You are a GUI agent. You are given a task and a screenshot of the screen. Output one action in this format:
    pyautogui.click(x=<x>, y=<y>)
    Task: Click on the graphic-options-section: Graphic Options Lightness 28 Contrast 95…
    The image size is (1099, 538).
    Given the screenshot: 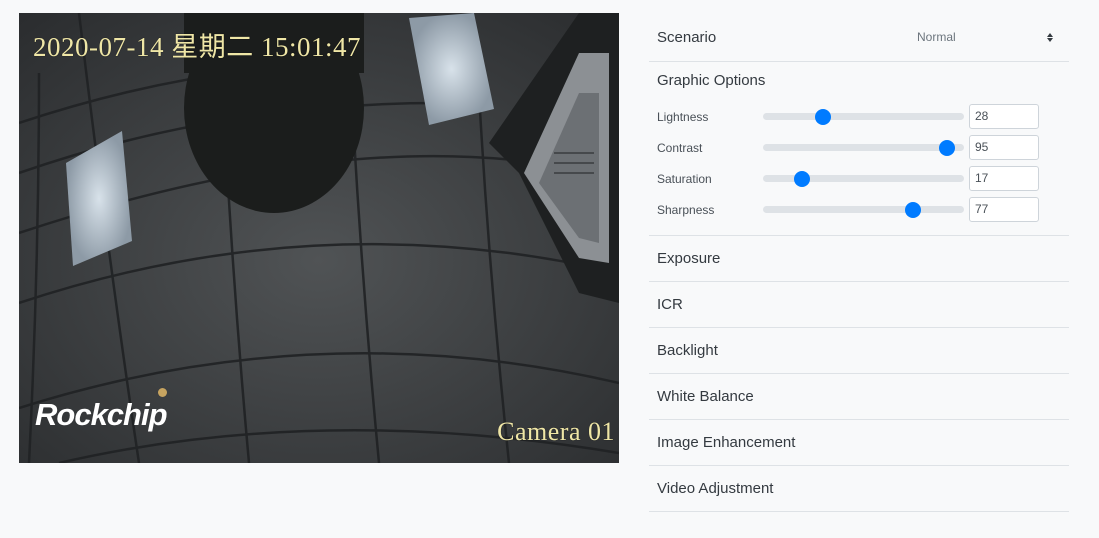 What is the action you would take?
    pyautogui.click(x=859, y=149)
    